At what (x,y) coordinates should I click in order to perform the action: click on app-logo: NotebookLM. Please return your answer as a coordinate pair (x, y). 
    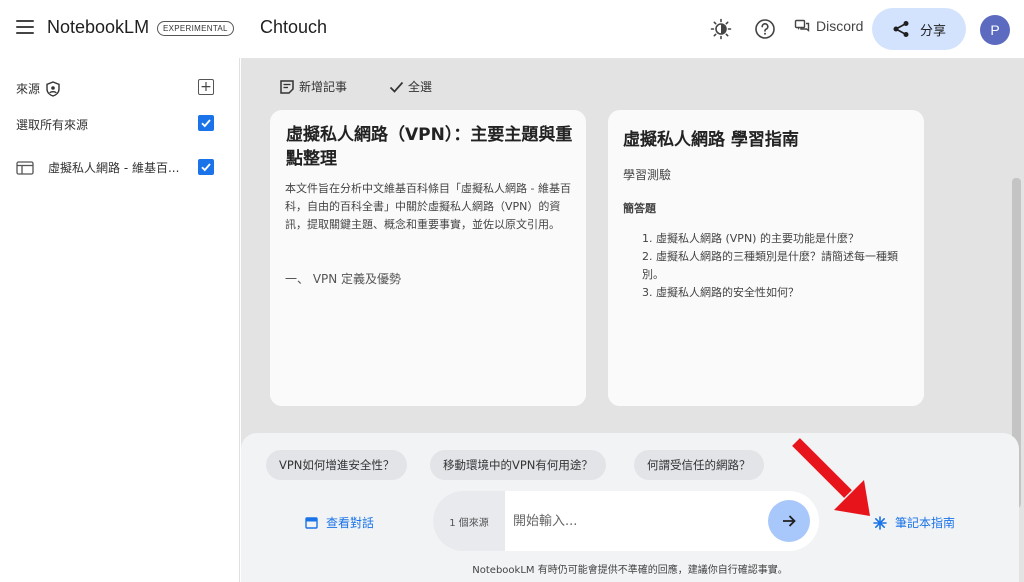
    Looking at the image, I should click on (98, 27).